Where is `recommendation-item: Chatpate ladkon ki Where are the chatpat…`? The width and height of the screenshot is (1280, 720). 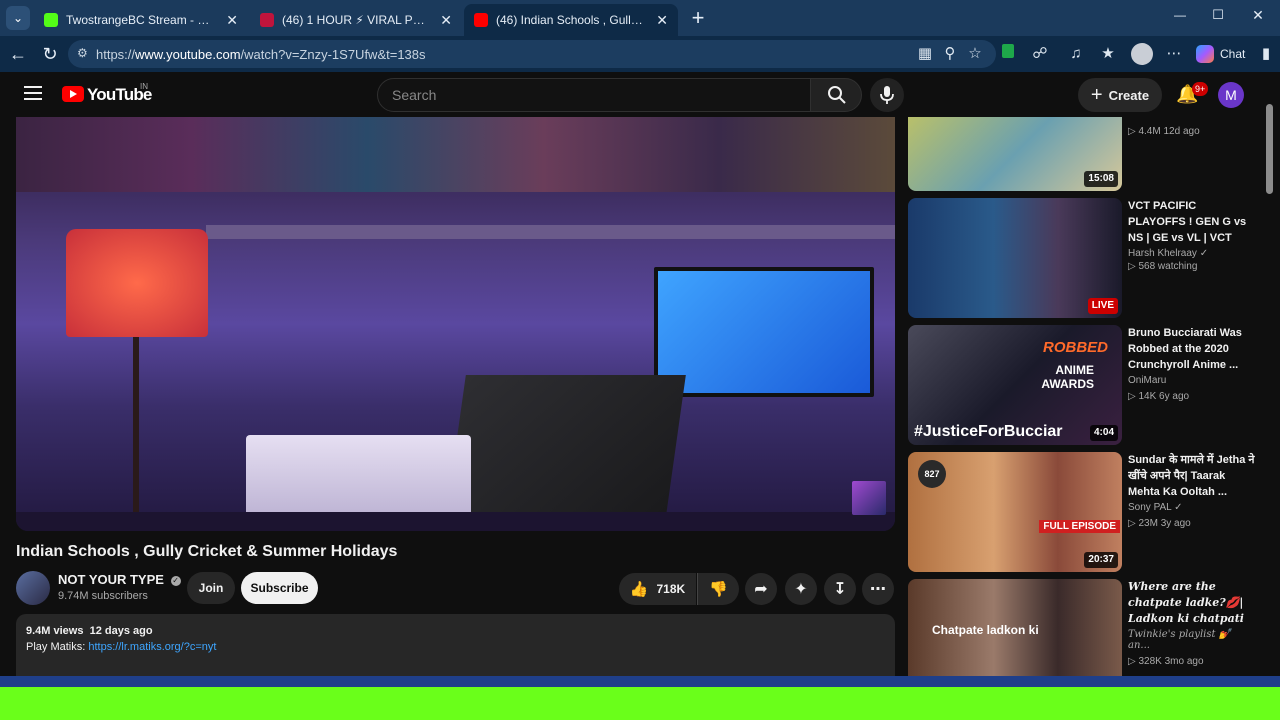 recommendation-item: Chatpate ladkon ki Where are the chatpat… is located at coordinates (1083, 627).